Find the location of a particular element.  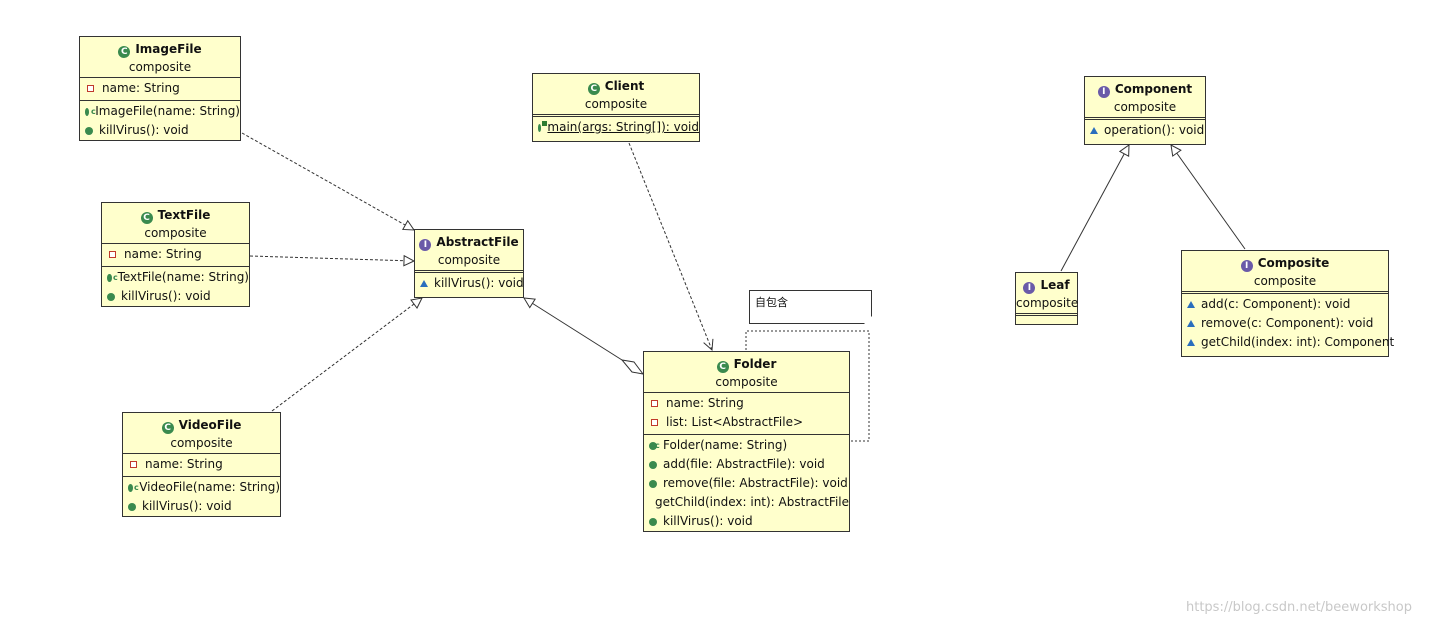

class-name: VideoFile is located at coordinates (210, 425).